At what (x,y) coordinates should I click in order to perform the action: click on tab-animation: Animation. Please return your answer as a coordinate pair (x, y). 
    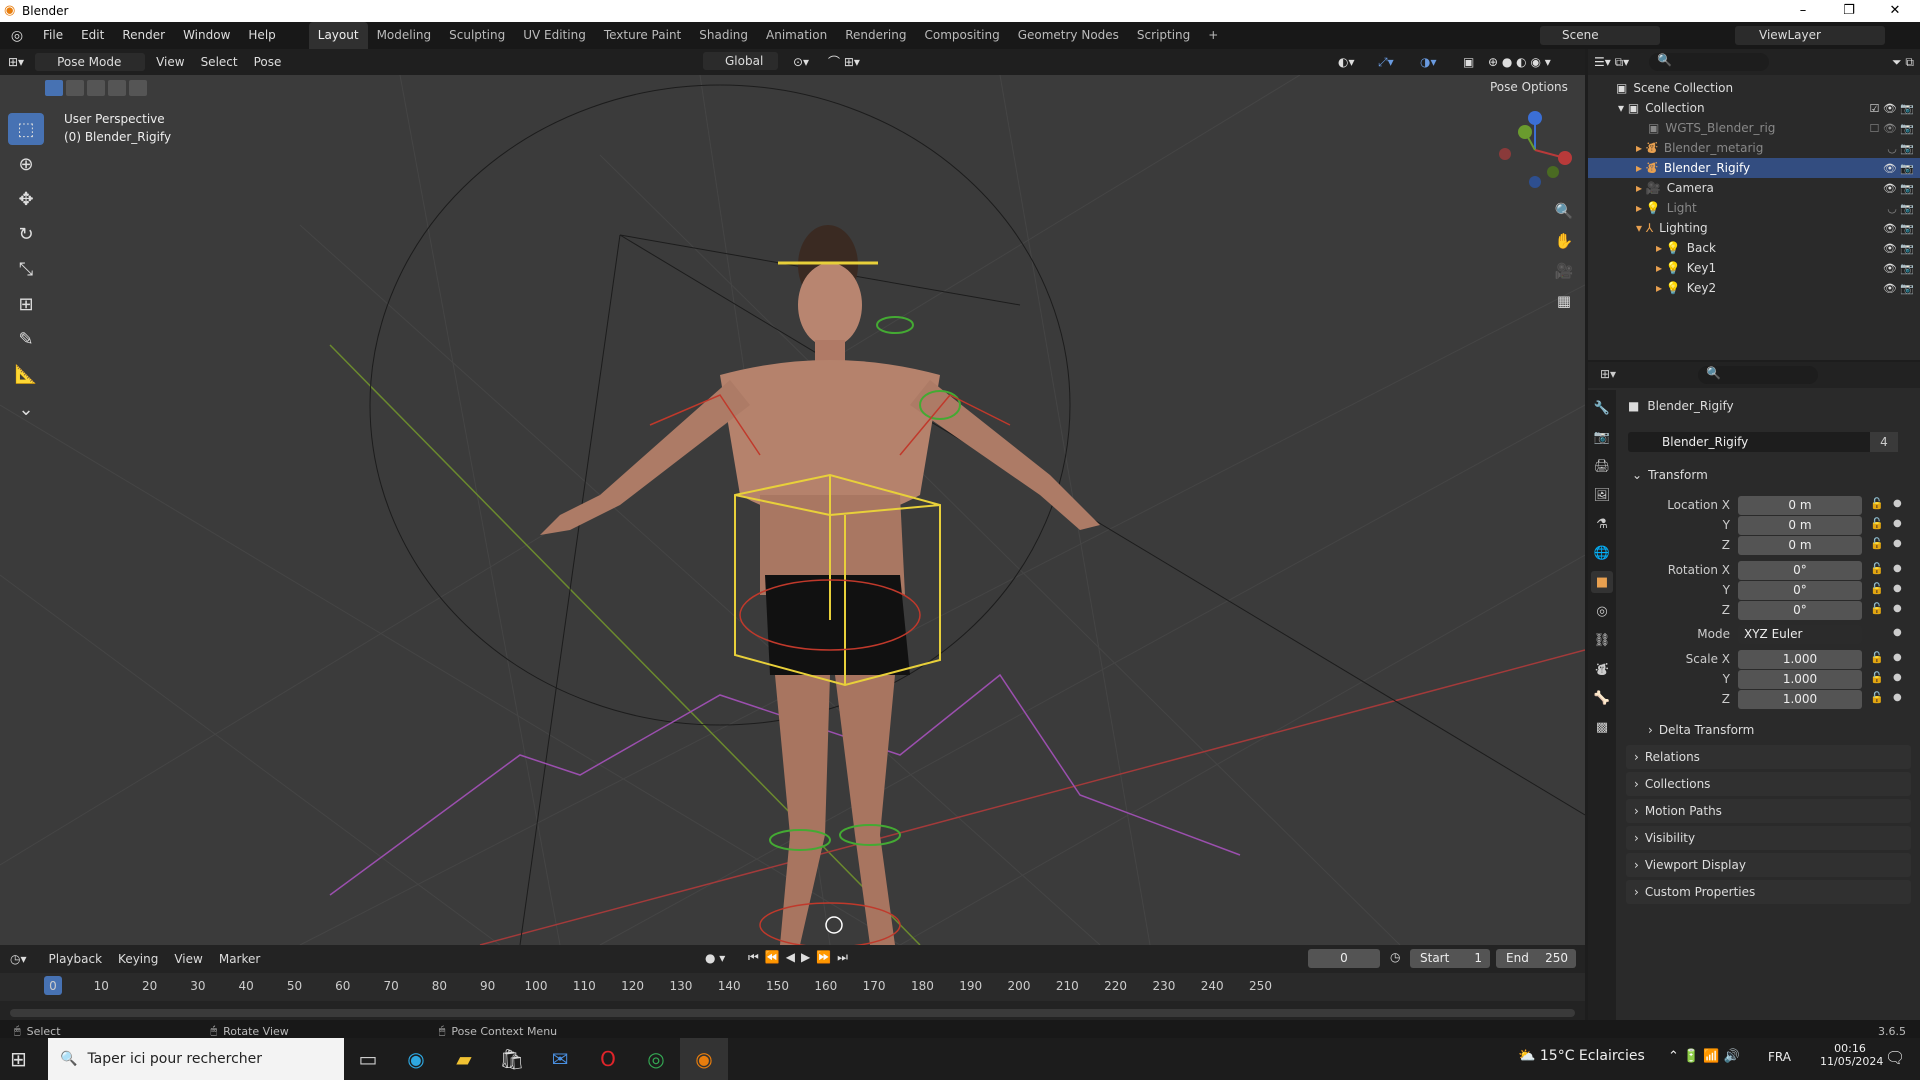
    Looking at the image, I should click on (796, 35).